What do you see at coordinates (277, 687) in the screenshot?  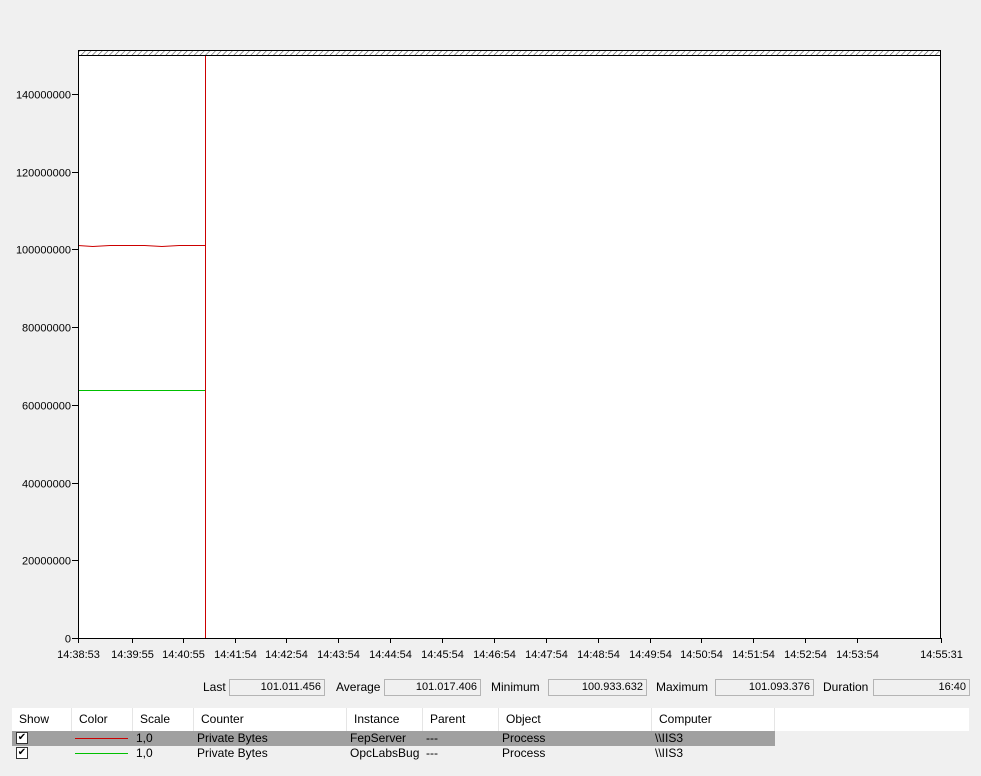 I see `last-value-field: 101.011.456` at bounding box center [277, 687].